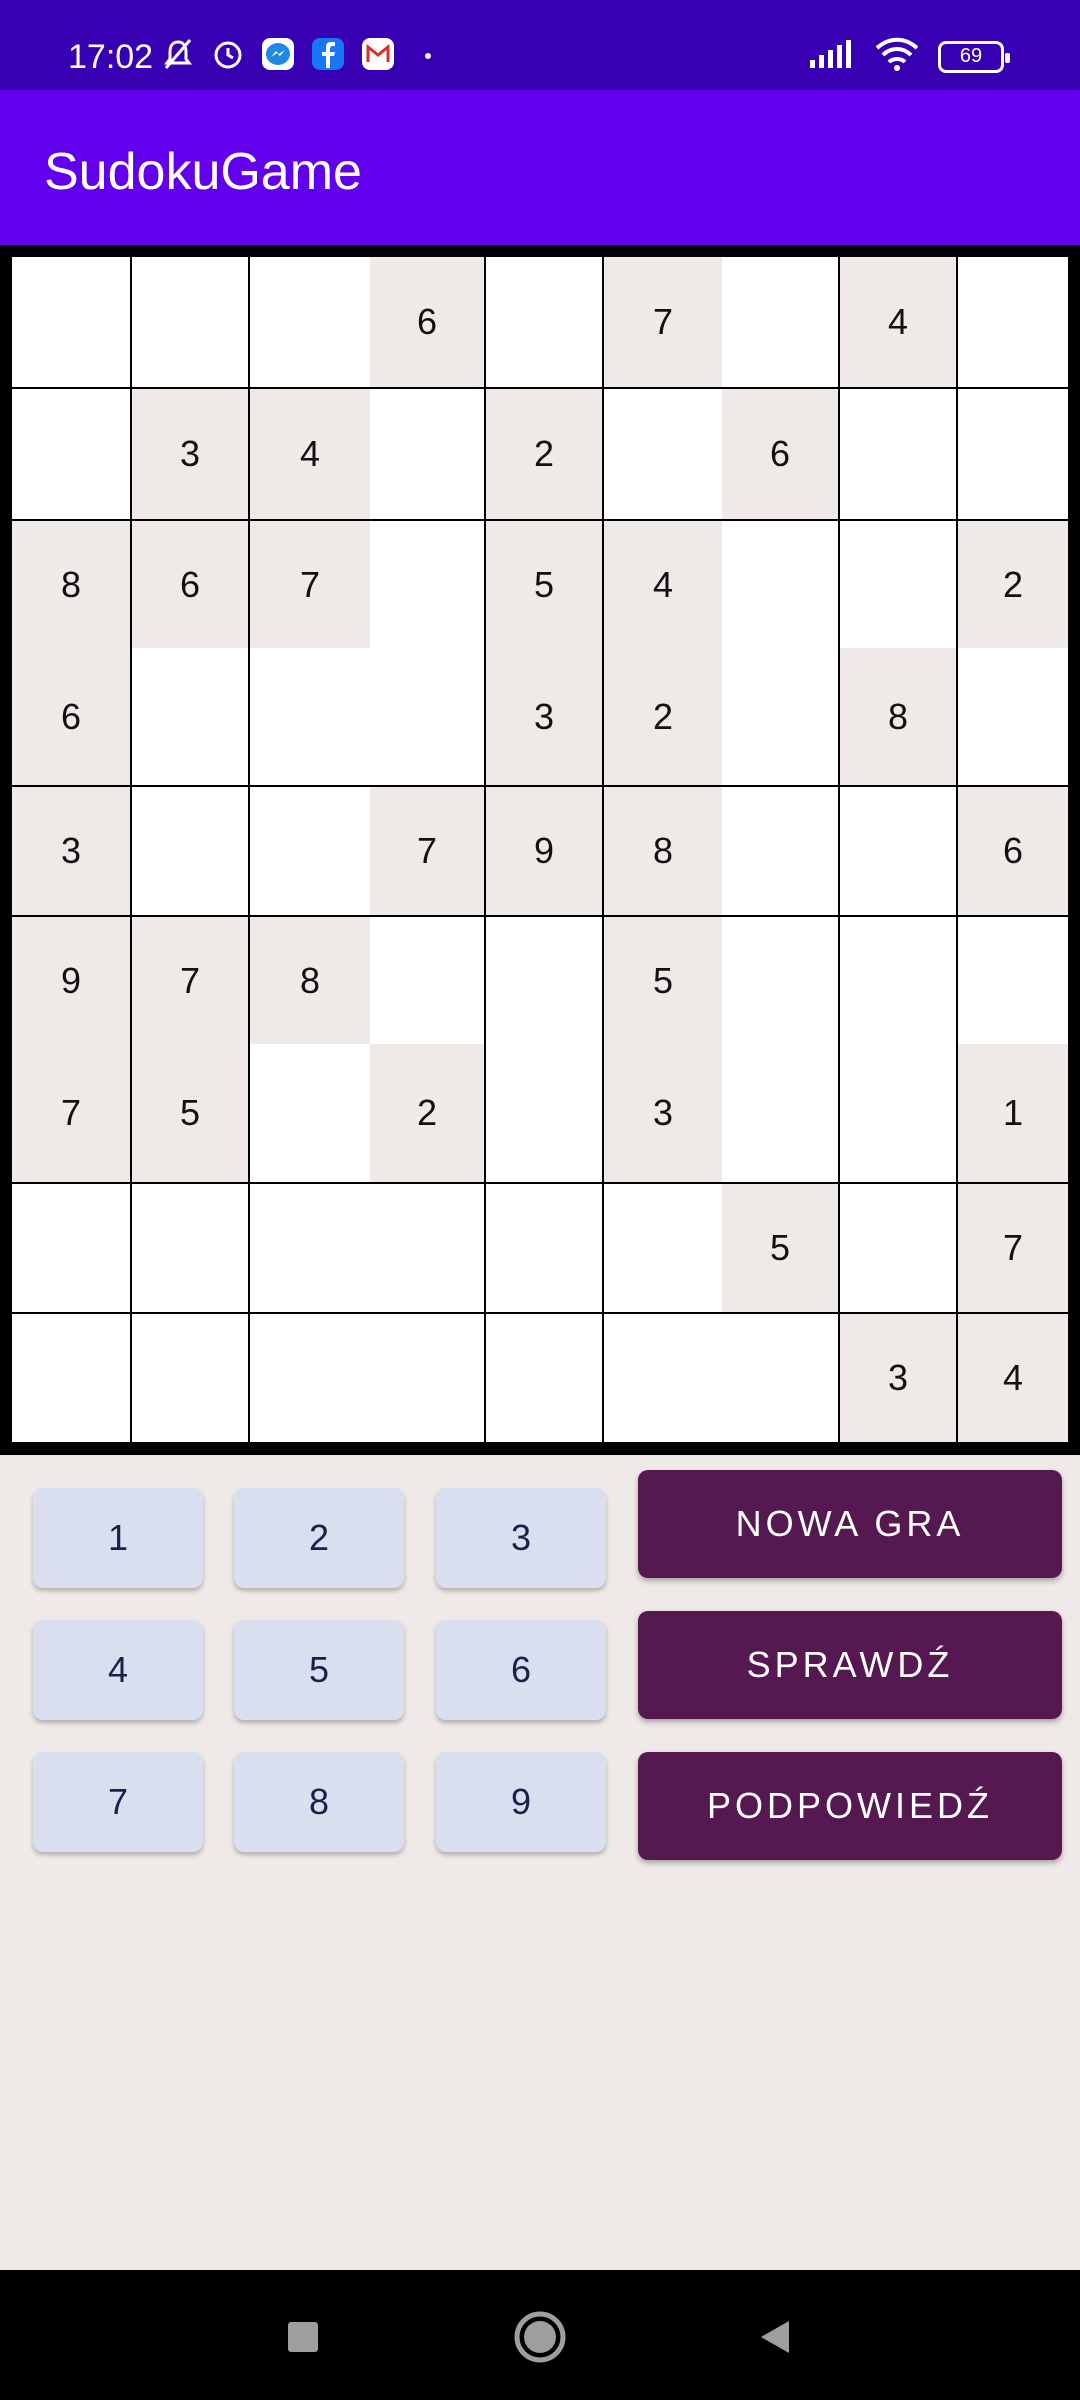 This screenshot has width=1080, height=2400. Describe the element at coordinates (521, 1802) in the screenshot. I see `number-button-9: 9` at that location.